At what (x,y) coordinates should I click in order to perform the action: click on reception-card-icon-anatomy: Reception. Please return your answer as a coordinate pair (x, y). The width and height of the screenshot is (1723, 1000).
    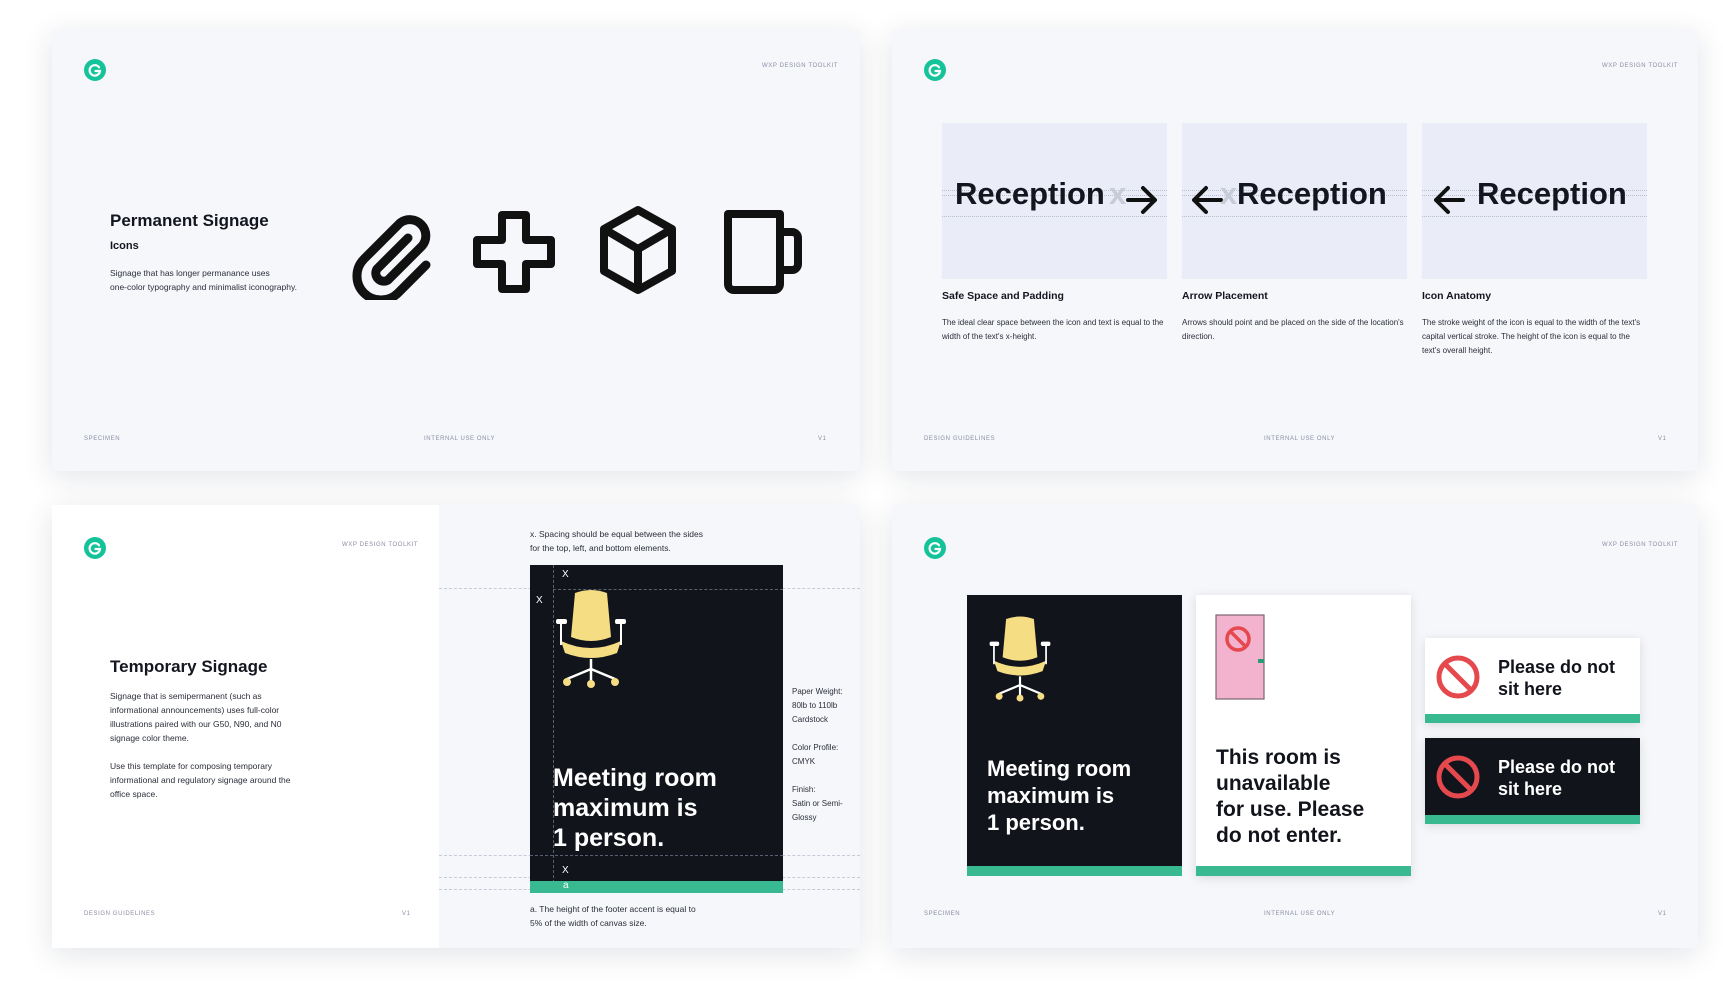
    Looking at the image, I should click on (1534, 201).